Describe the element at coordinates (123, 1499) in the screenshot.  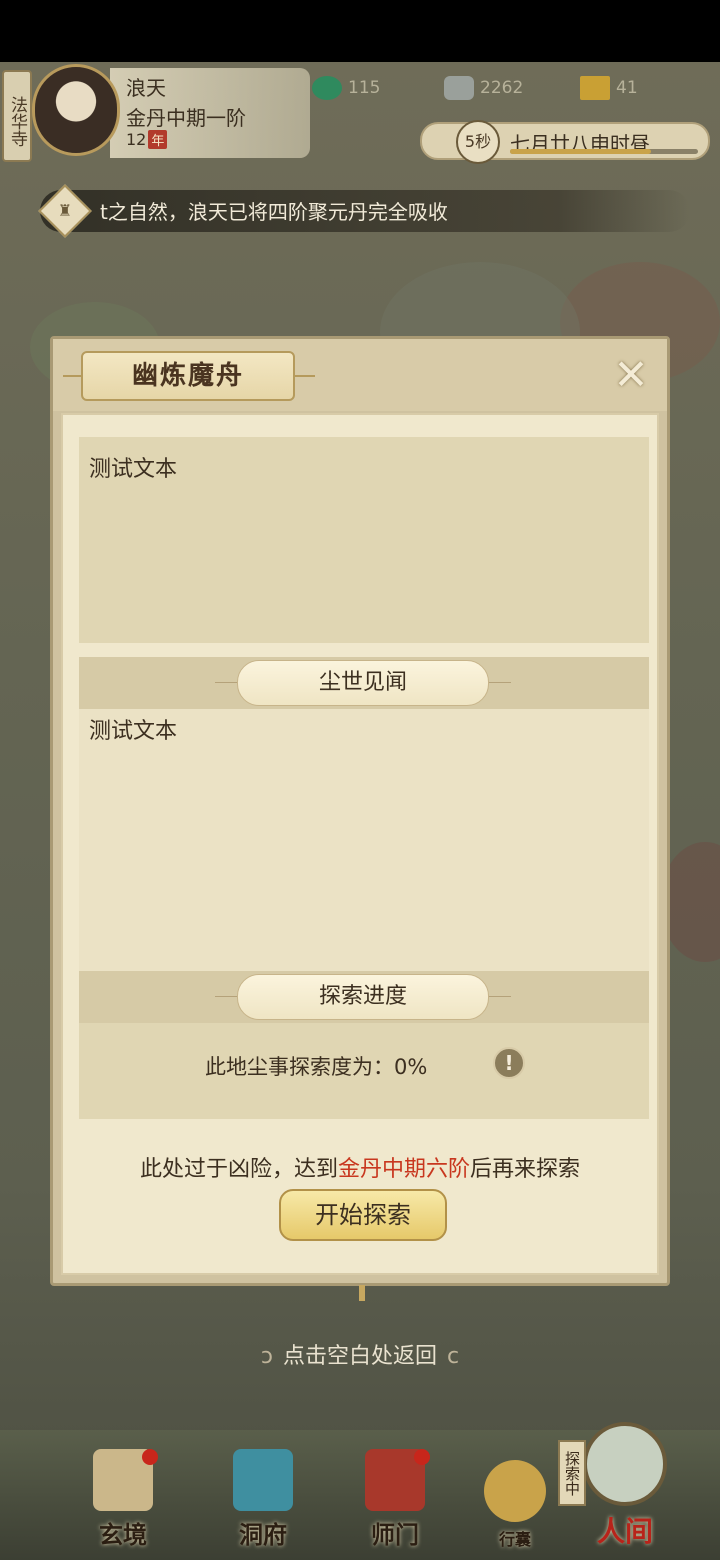
I see `nav-xuanjing: 玄境` at that location.